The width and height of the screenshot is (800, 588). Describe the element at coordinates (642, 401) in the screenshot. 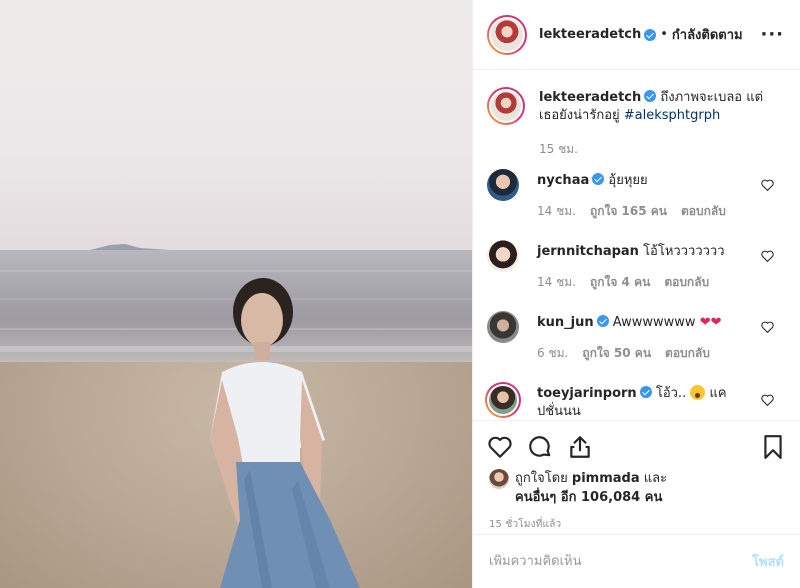

I see `comment-item: toeyjarinporn โอ้ว.. แค ปชั่นนน` at that location.